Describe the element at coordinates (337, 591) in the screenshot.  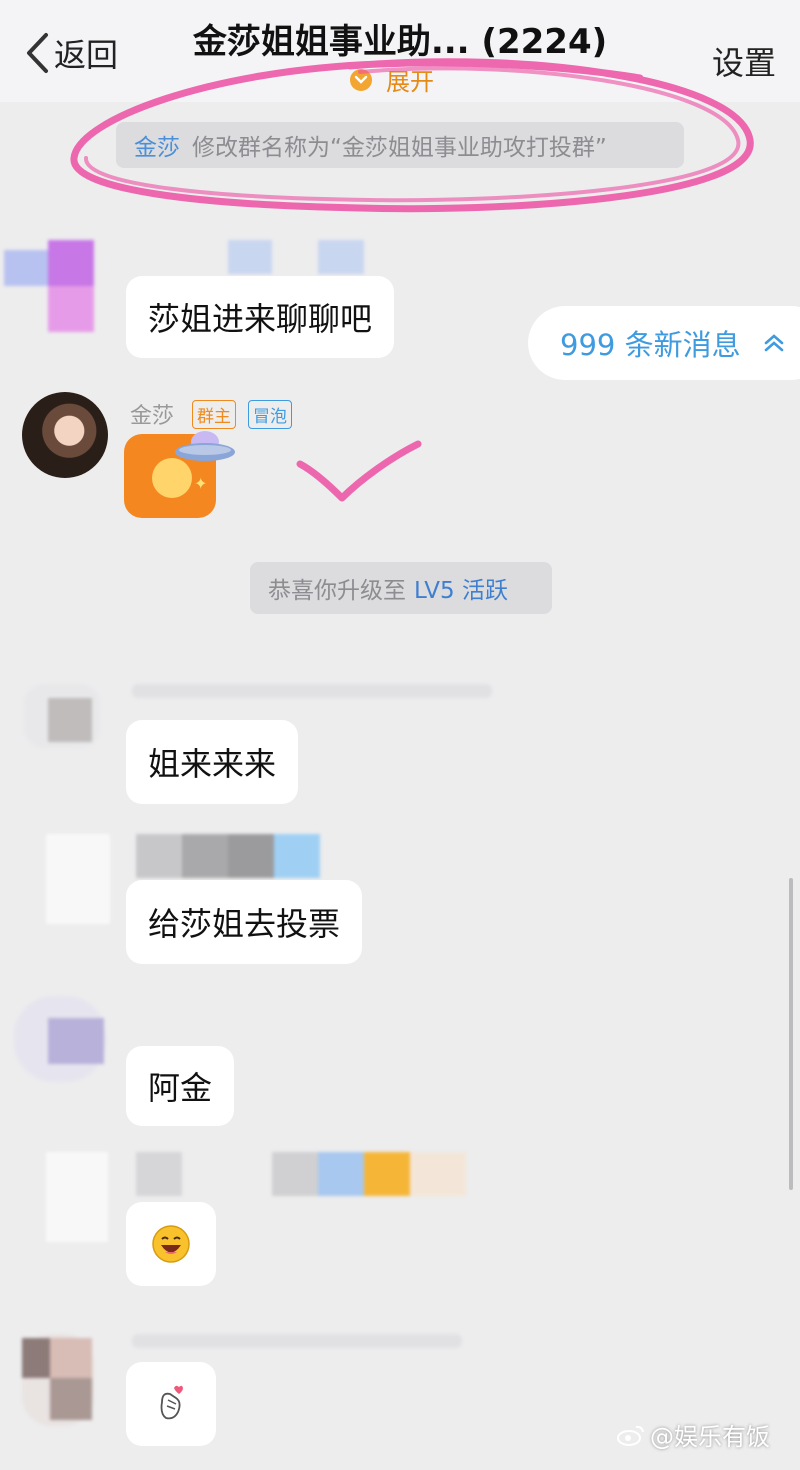
I see `levelup-prefix: 恭喜你升级至` at that location.